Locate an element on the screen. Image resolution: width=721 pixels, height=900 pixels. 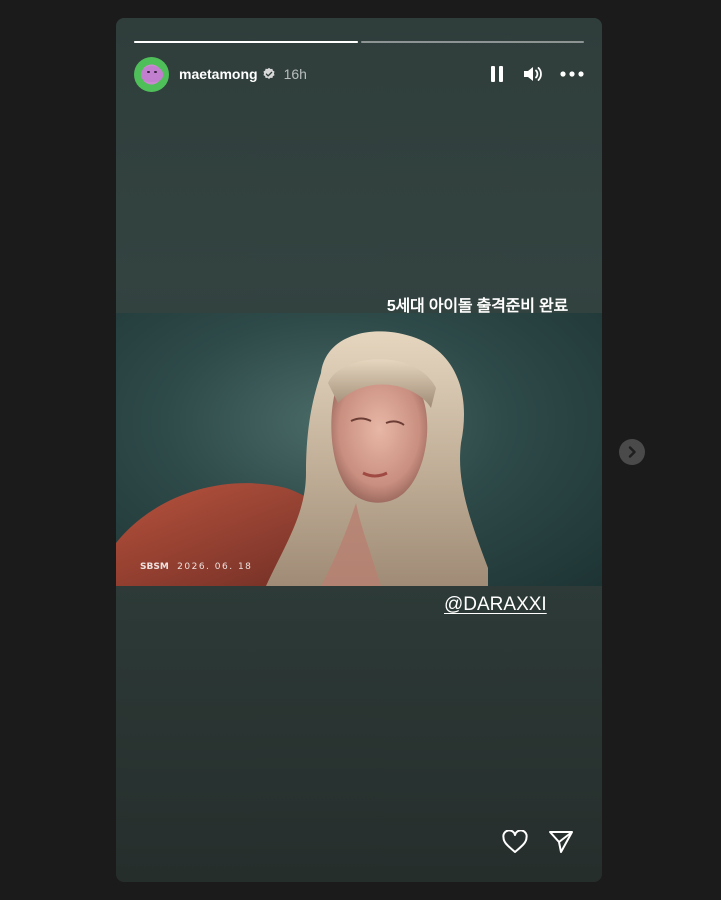
volume-button is located at coordinates (532, 74).